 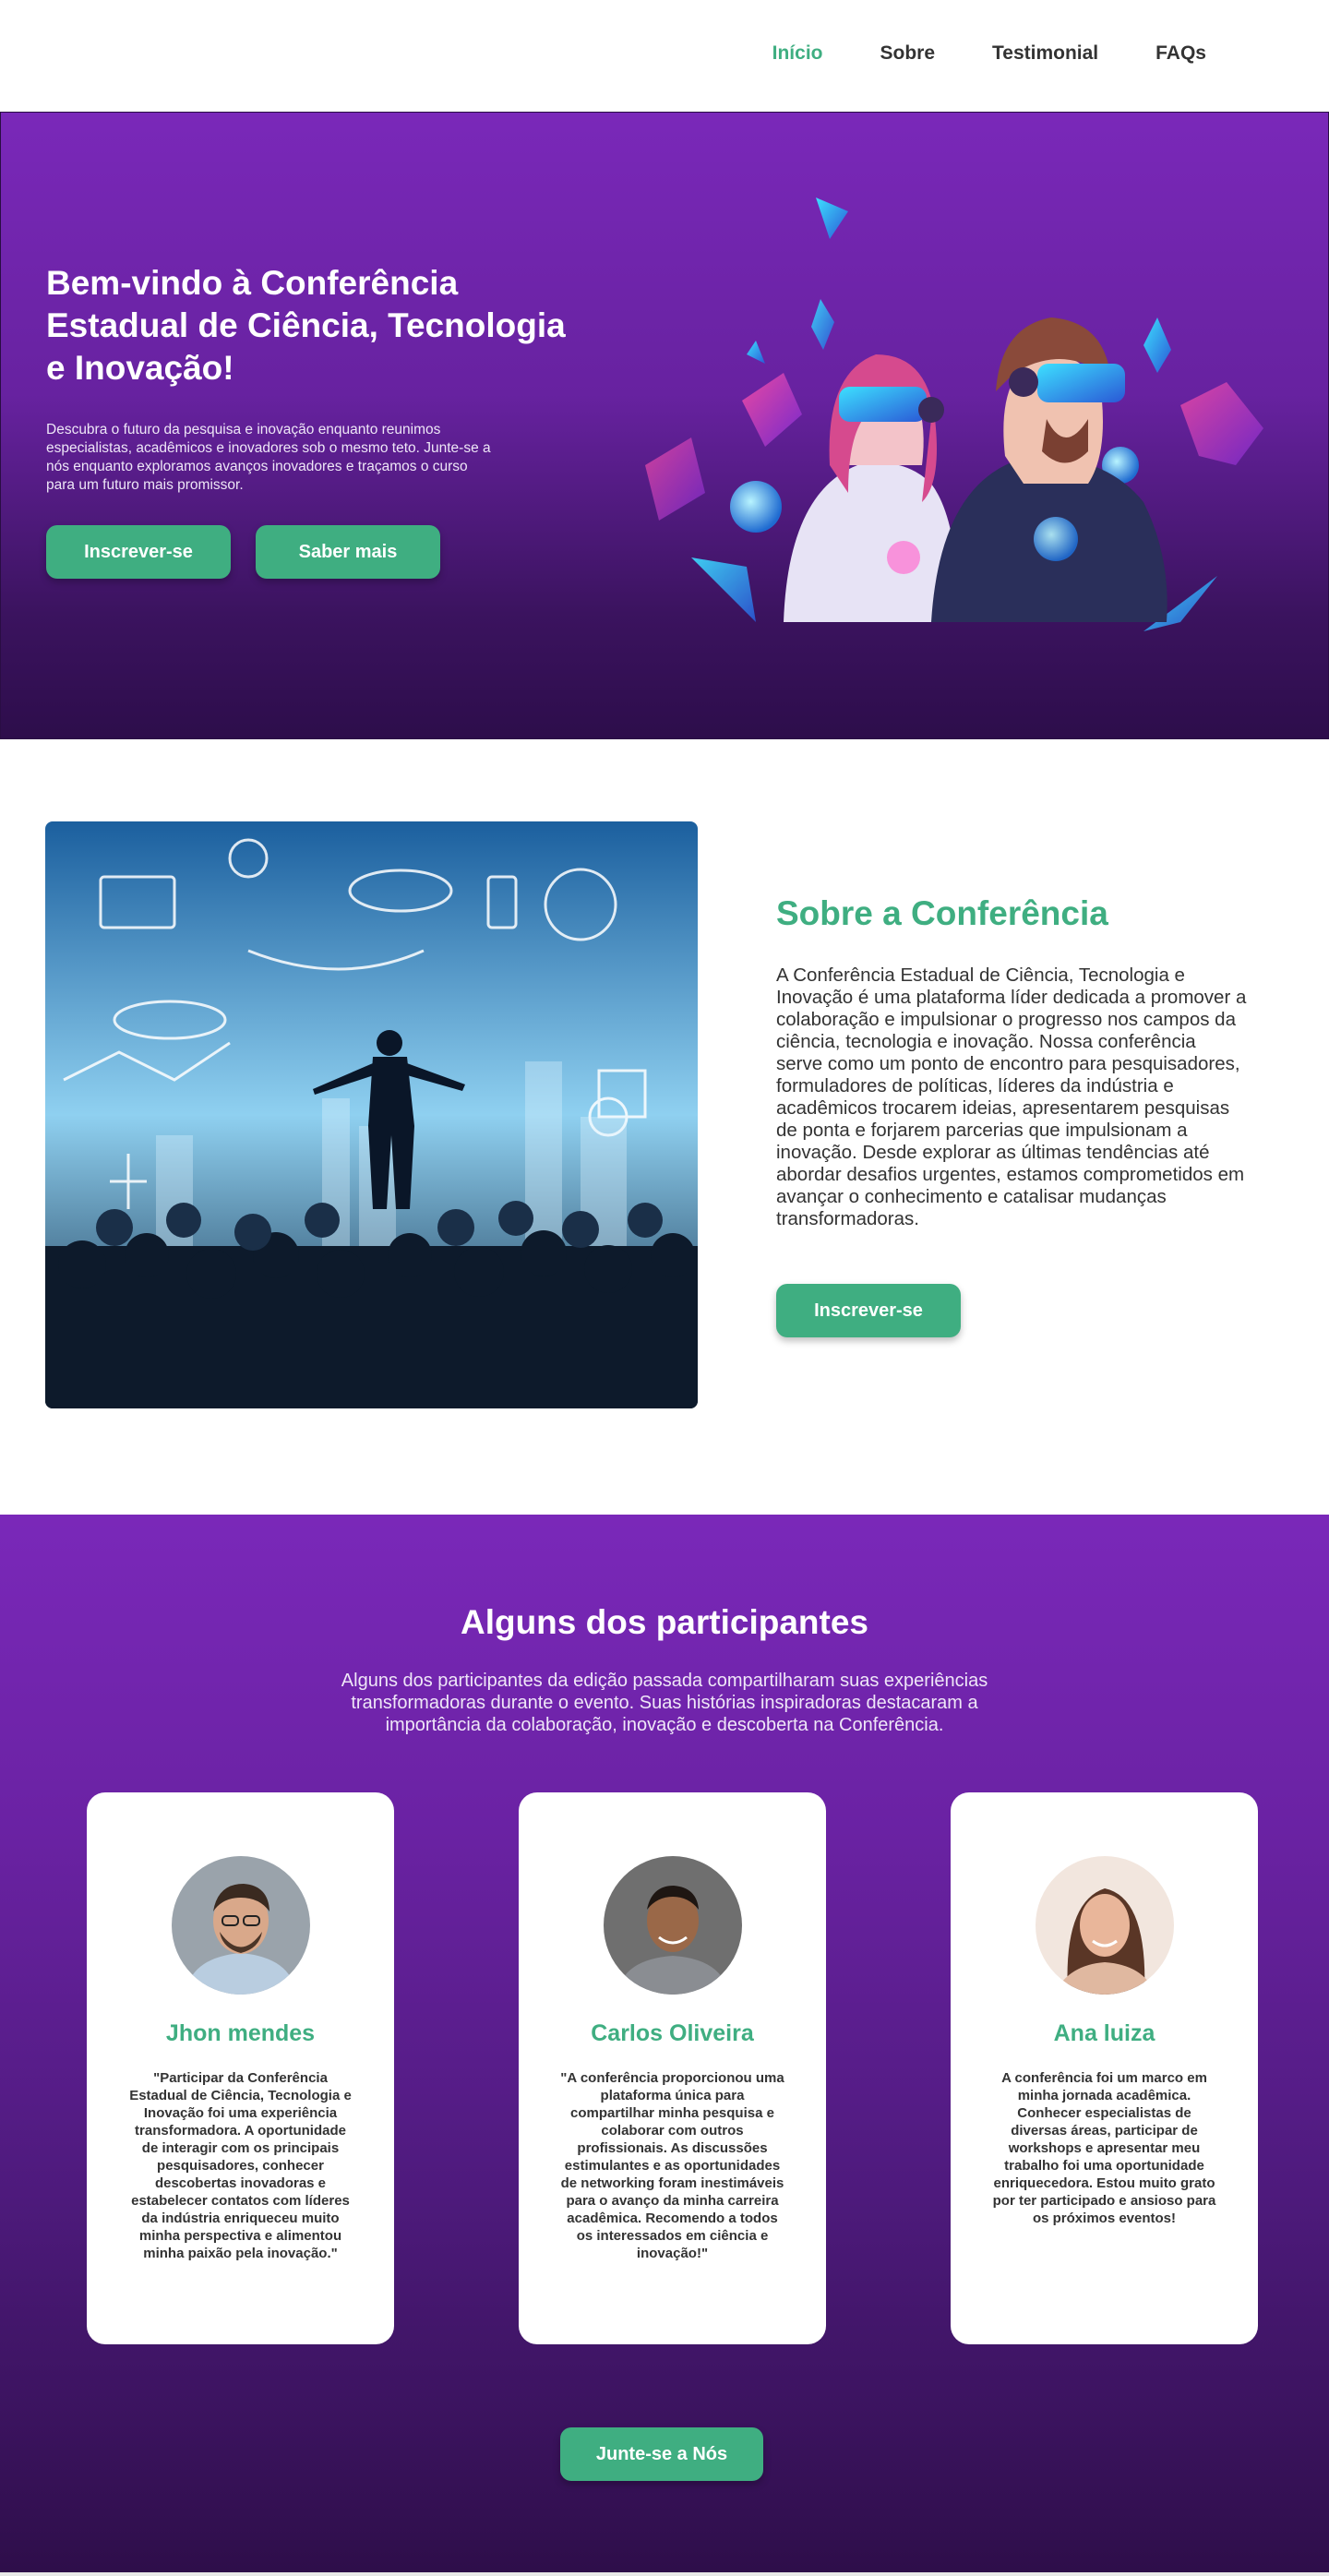 What do you see at coordinates (372, 1114) in the screenshot?
I see `conference-image` at bounding box center [372, 1114].